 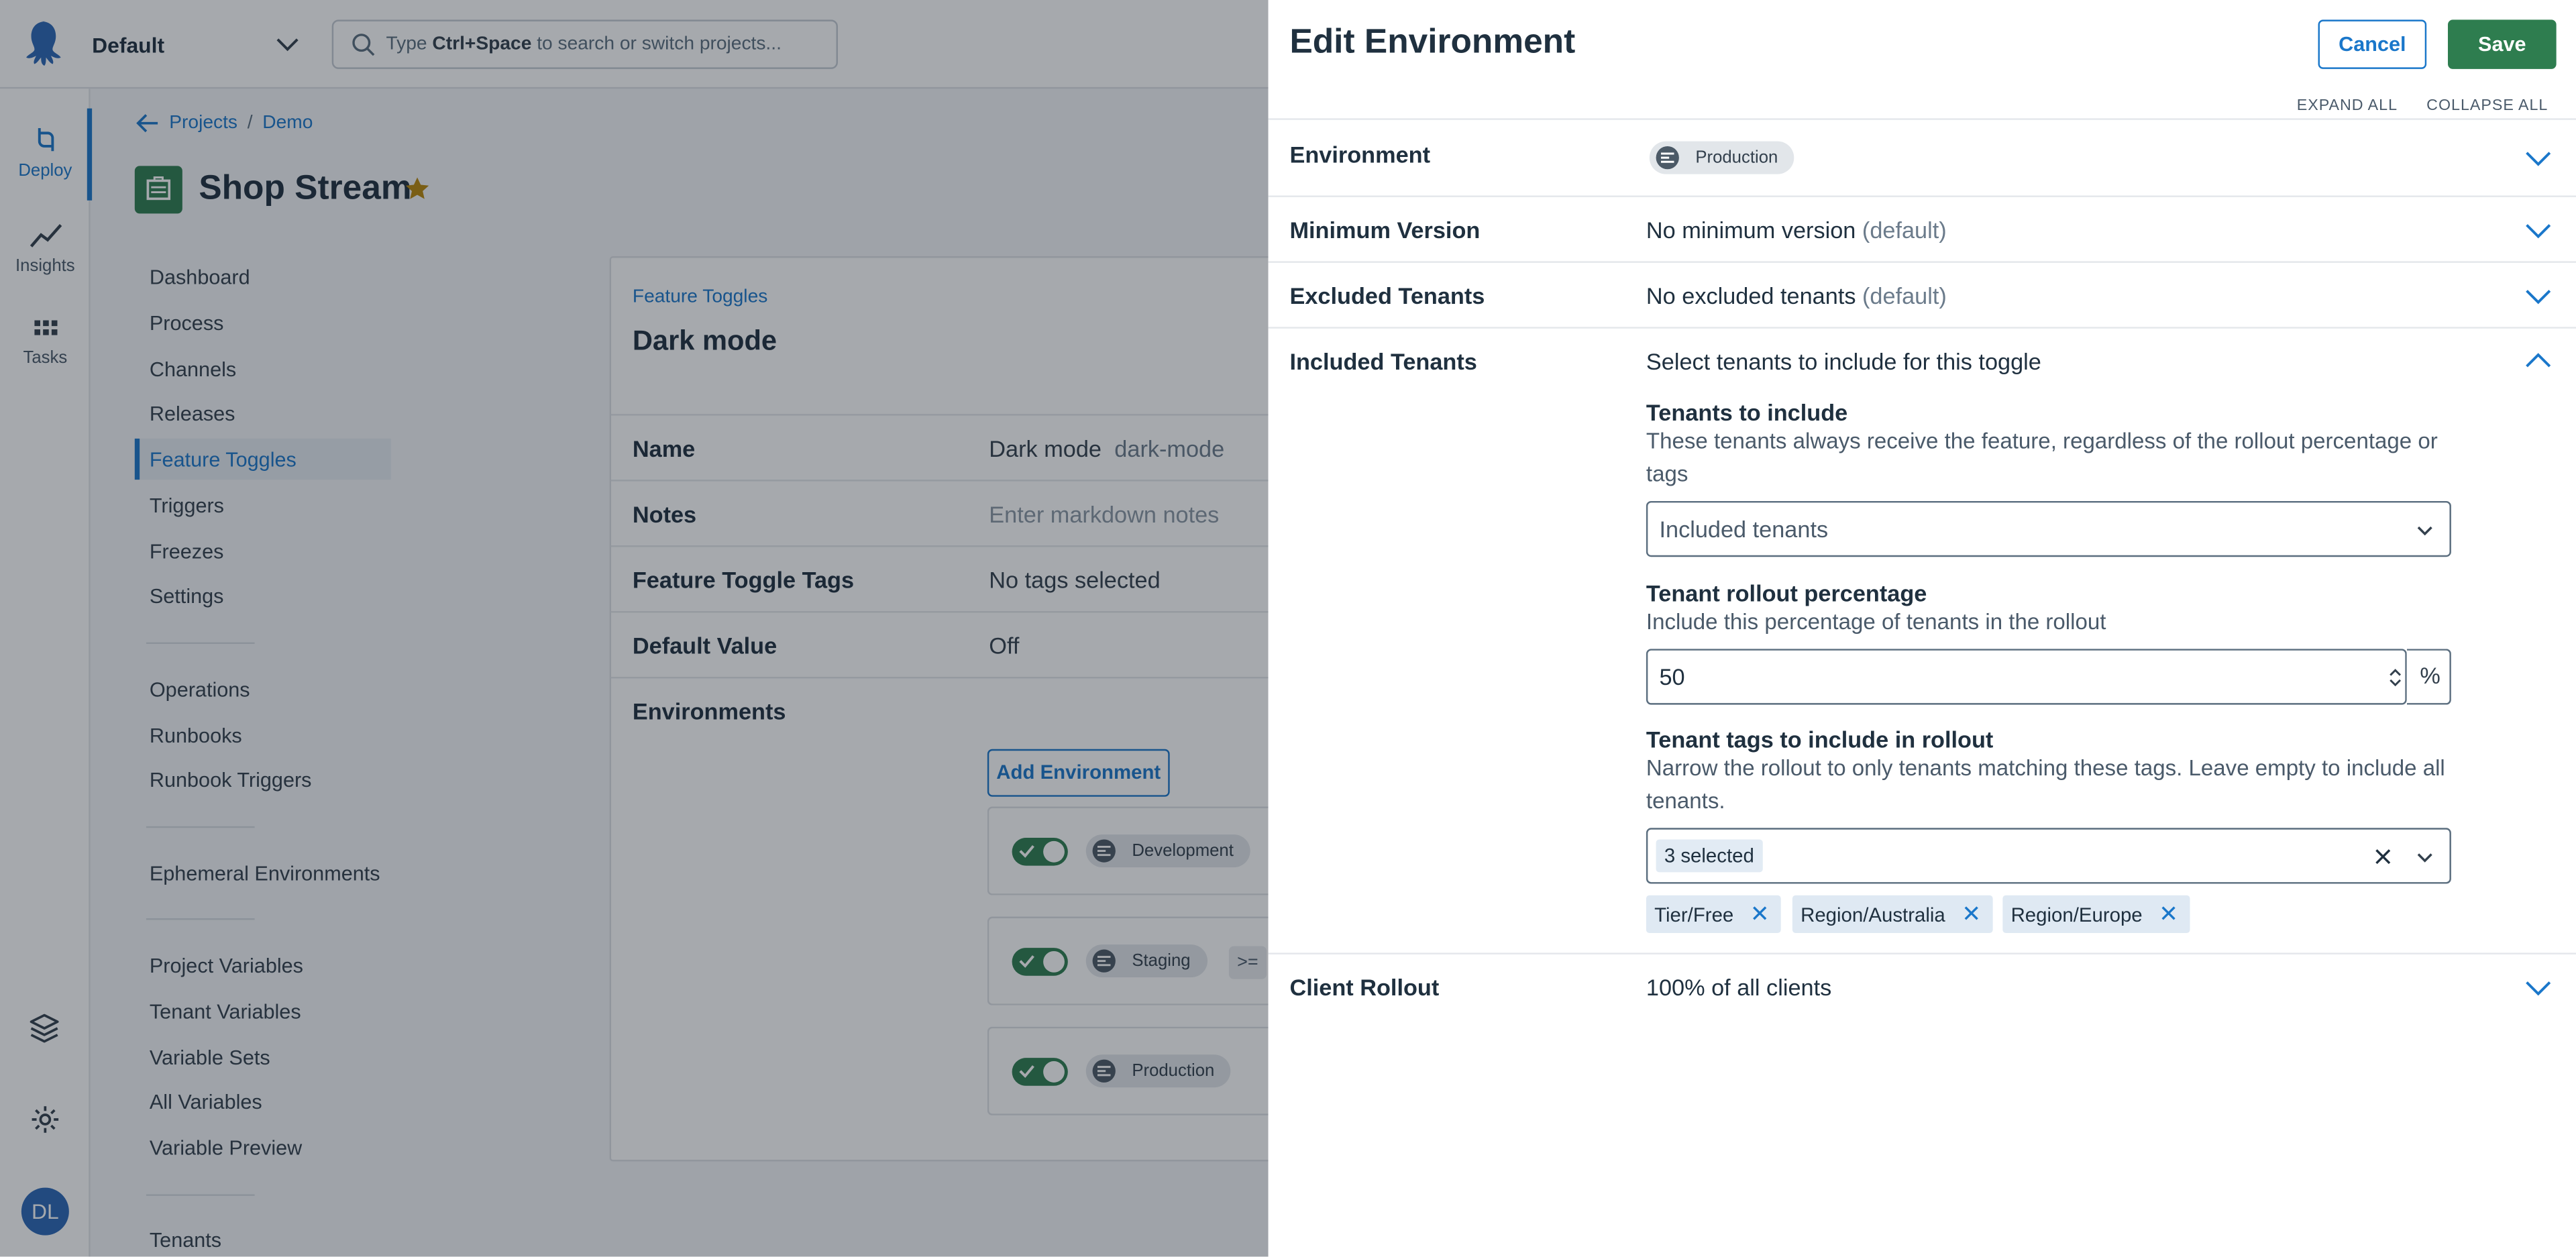 I want to click on excluded-tenants-text: No excluded tenants, so click(x=1751, y=295).